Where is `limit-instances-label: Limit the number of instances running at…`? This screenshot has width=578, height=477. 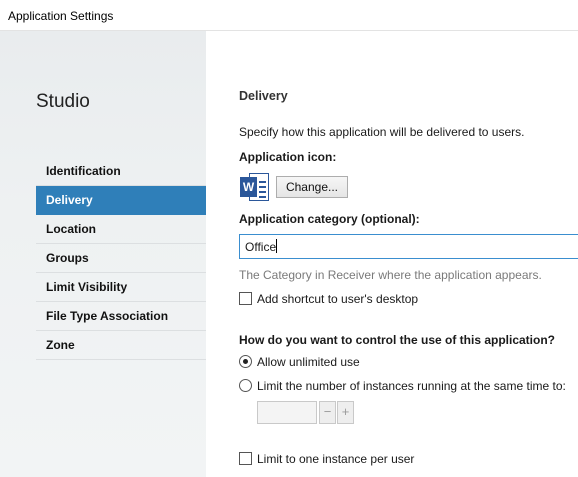
limit-instances-label: Limit the number of instances running at… is located at coordinates (411, 386).